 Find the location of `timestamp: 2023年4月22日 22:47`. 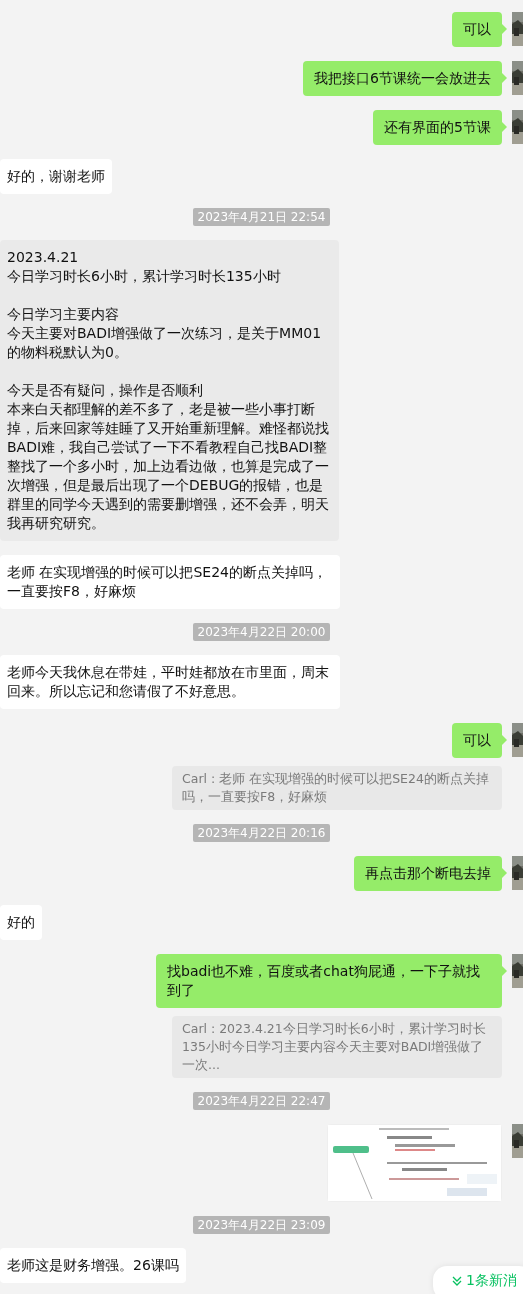

timestamp: 2023年4月22日 22:47 is located at coordinates (261, 1101).